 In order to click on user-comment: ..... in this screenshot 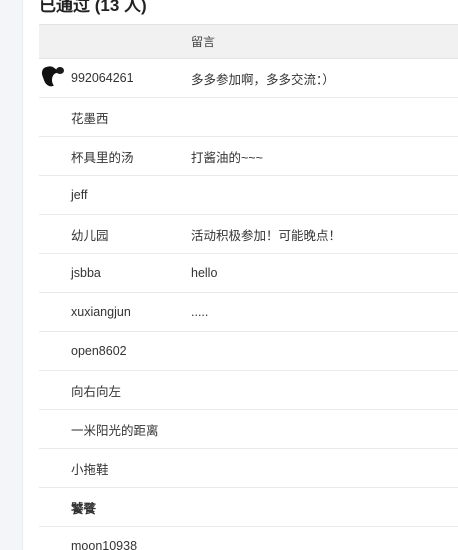, I will do `click(200, 312)`.